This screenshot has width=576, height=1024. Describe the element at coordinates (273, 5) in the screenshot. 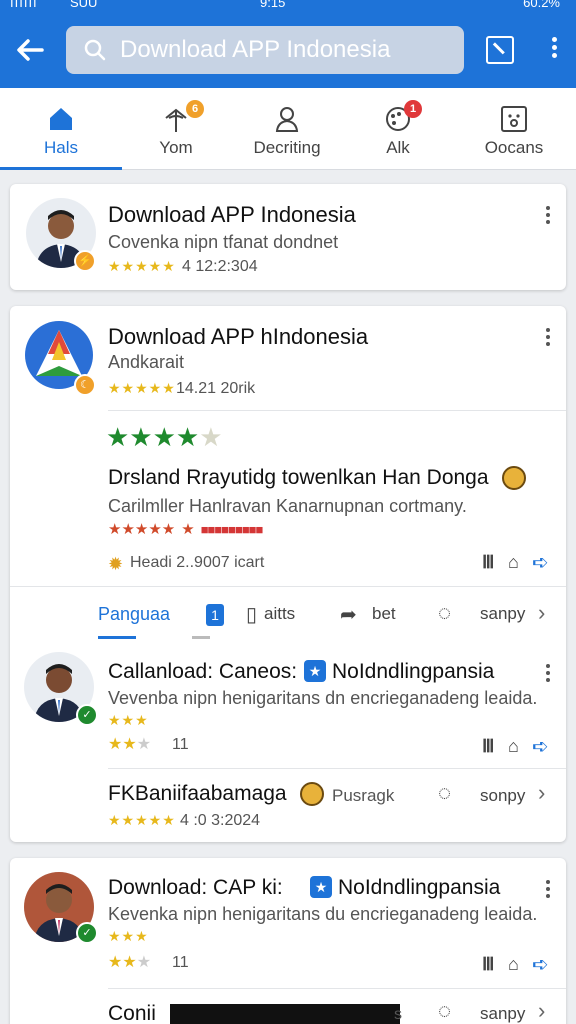

I see `clock: 9:15` at that location.